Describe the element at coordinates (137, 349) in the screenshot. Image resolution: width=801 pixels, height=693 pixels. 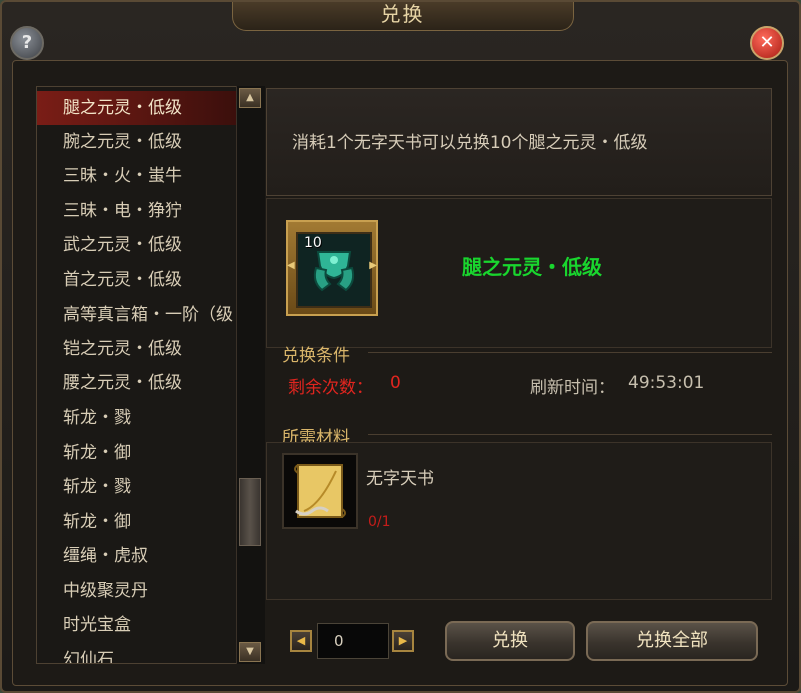
I see `list-item: 铠之元灵・低级` at that location.